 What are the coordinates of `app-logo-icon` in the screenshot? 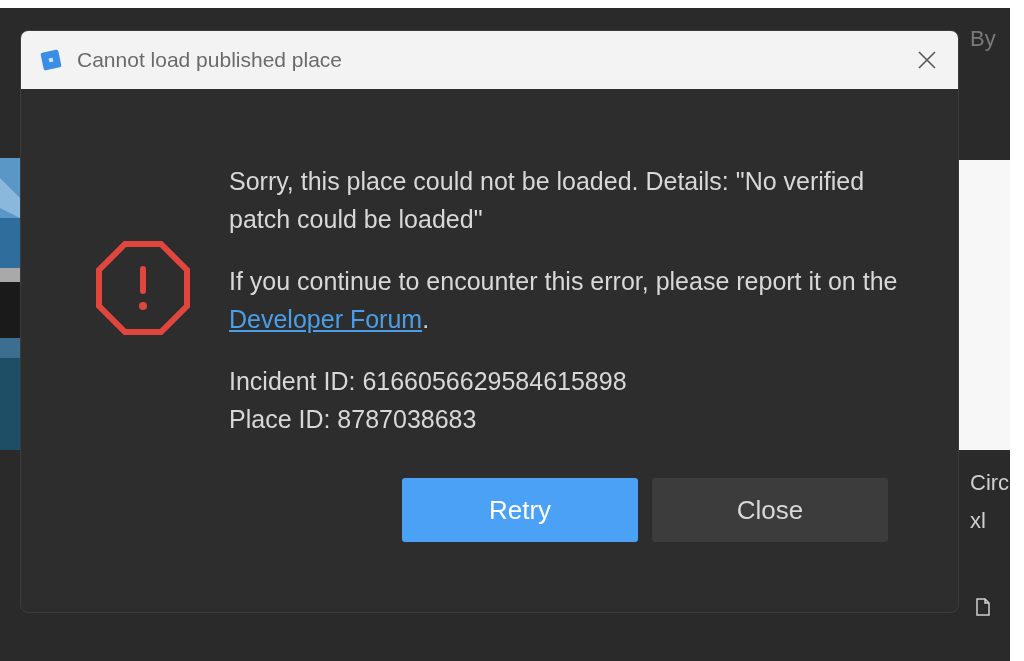 It's located at (51, 60).